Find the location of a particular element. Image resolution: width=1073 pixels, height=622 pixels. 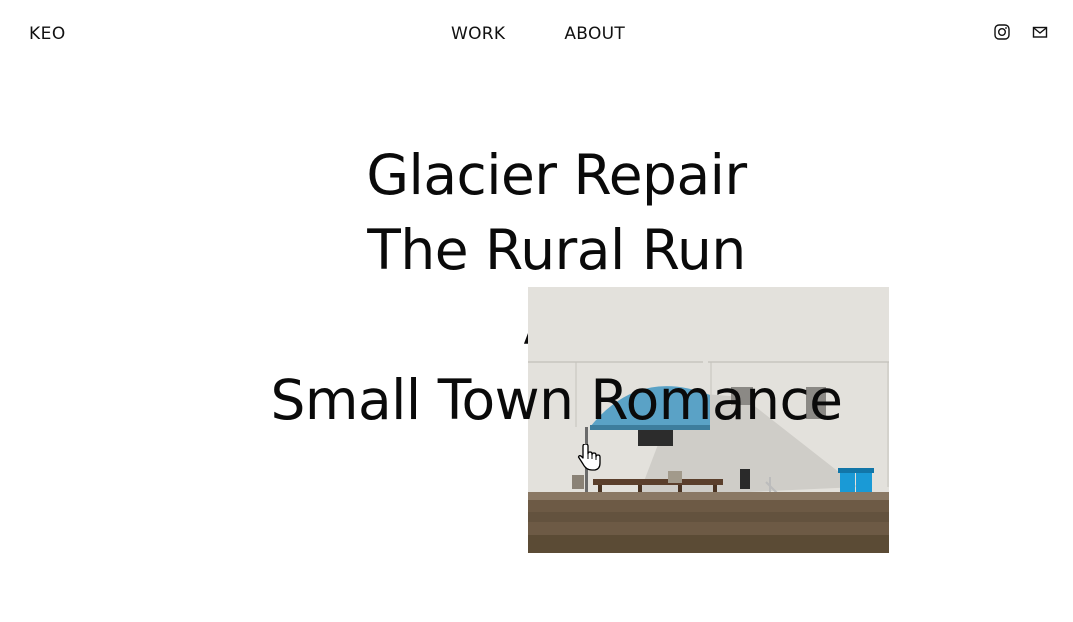

project-link-the-rural-run: The Rural Run is located at coordinates (536, 250).